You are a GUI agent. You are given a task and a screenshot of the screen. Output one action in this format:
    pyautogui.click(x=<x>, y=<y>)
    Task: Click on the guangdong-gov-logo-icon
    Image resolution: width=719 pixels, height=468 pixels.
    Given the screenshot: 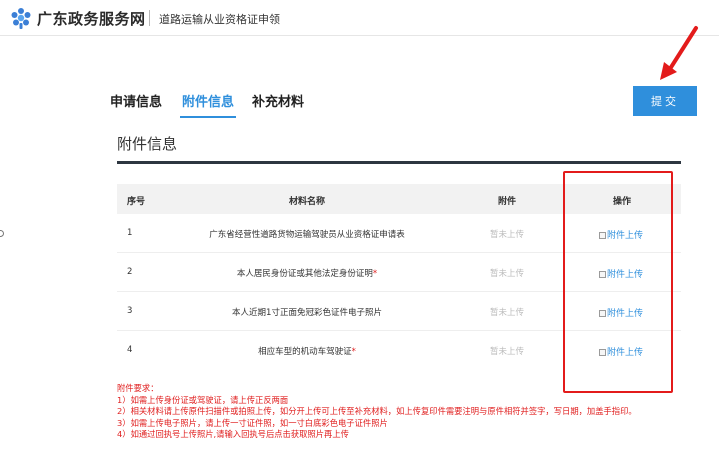 What is the action you would take?
    pyautogui.click(x=21, y=18)
    